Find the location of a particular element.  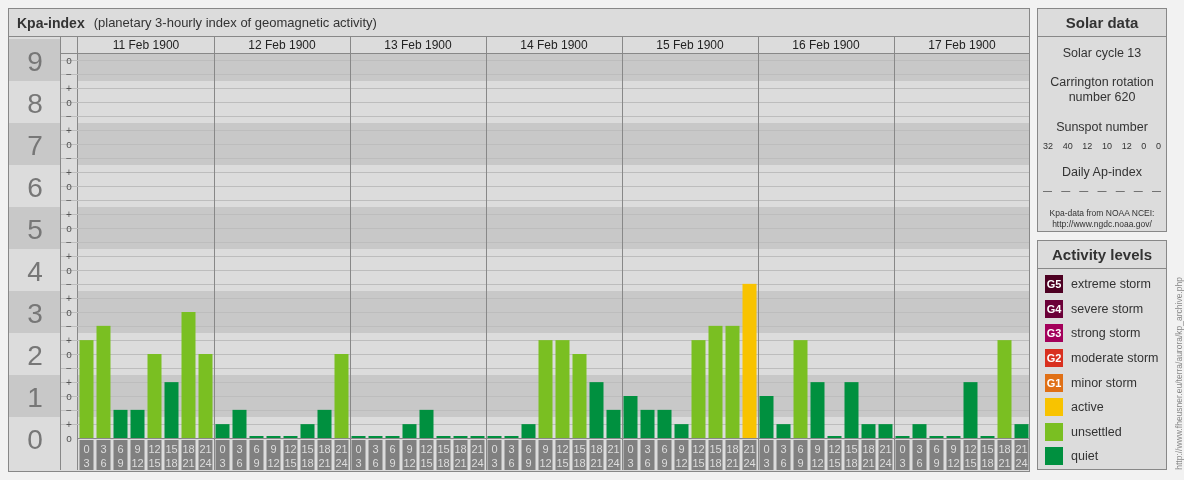

legend-label: strong storm is located at coordinates (1106, 333).